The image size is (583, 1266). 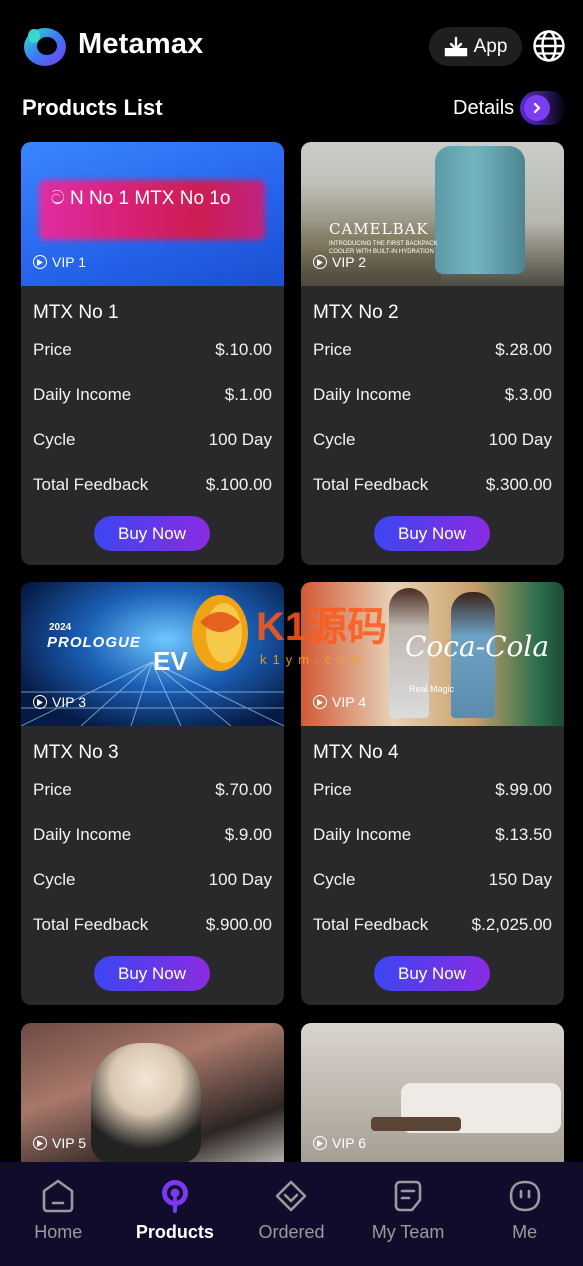 What do you see at coordinates (152, 790) in the screenshot?
I see `price-row: Price $.70.00` at bounding box center [152, 790].